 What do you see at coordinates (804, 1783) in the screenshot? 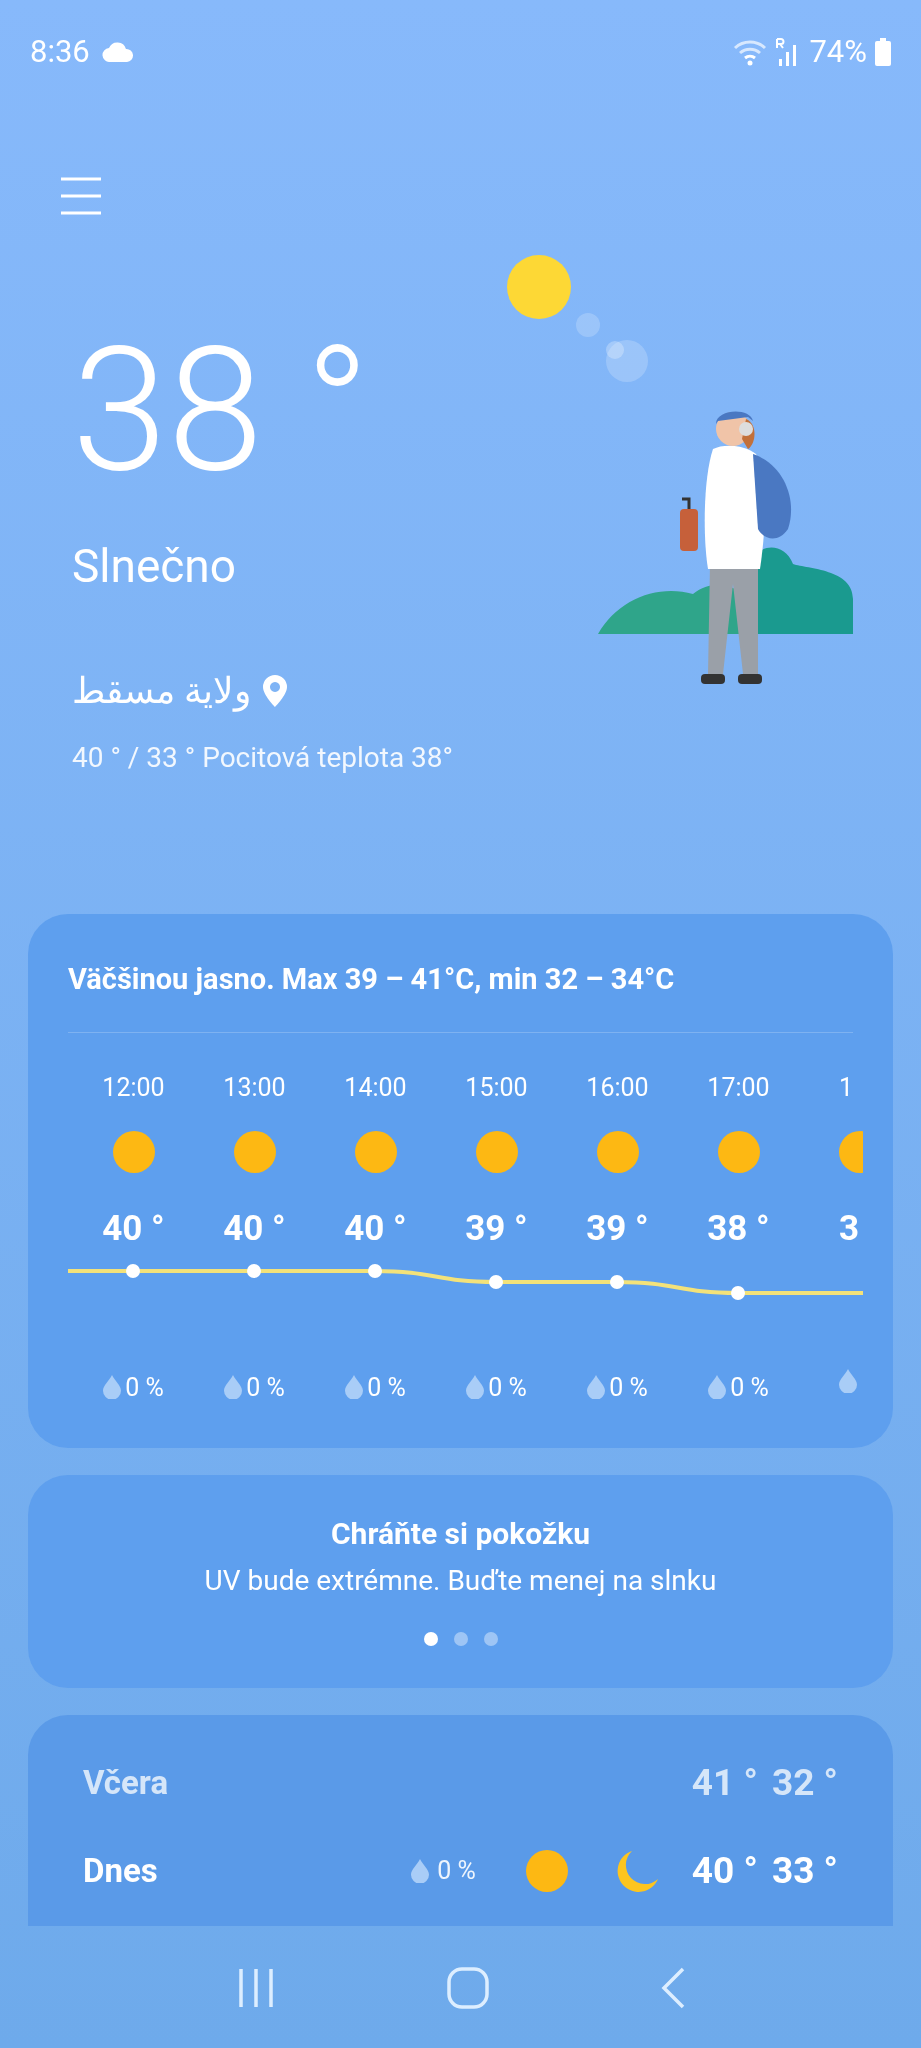
I see `low-temperature: 32 °` at bounding box center [804, 1783].